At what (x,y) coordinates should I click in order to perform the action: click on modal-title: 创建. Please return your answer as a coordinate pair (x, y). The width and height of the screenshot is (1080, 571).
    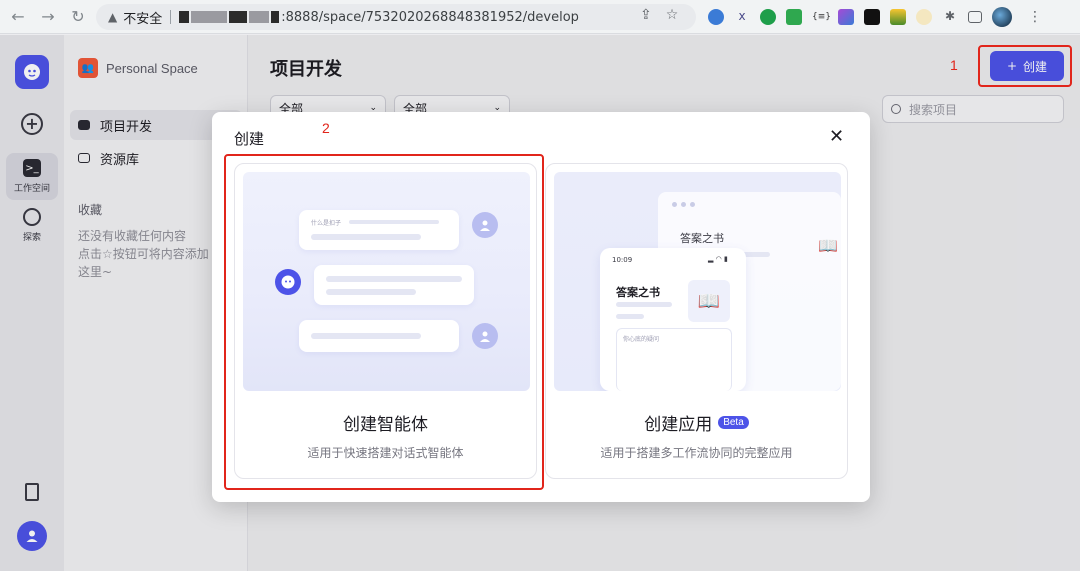
    Looking at the image, I should click on (249, 139).